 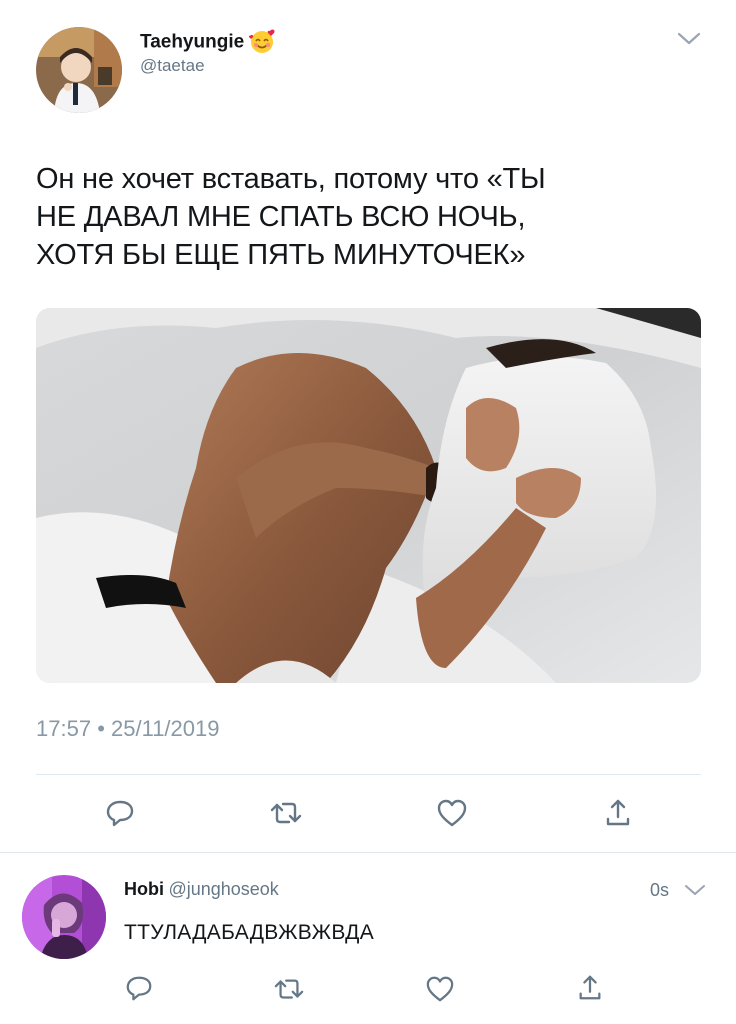 I want to click on tweet-text-line: ХОТЯ БЫ ЕЩЕ ПЯТЬ МИНУТОЧЕК», so click(x=281, y=255).